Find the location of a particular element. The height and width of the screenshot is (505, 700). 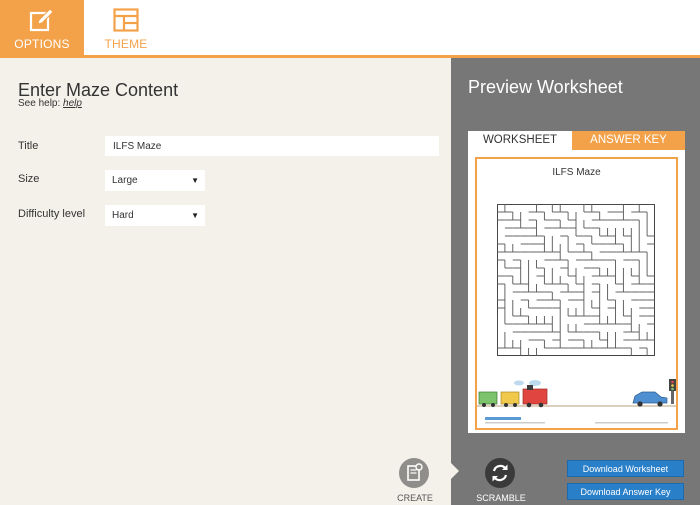

title-label: Title is located at coordinates (28, 146).